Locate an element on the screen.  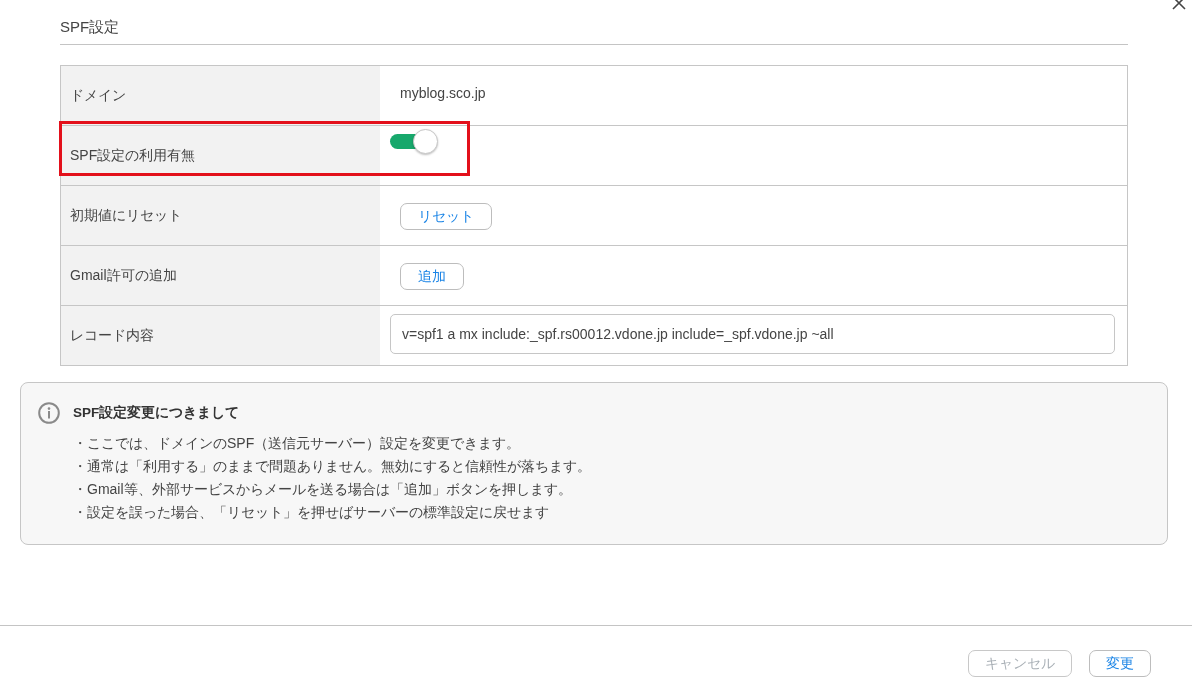
notice-item: ・通常は「利用する」のままで問題ありません。無効にすると信頼性が落ちます。 is located at coordinates (332, 466).